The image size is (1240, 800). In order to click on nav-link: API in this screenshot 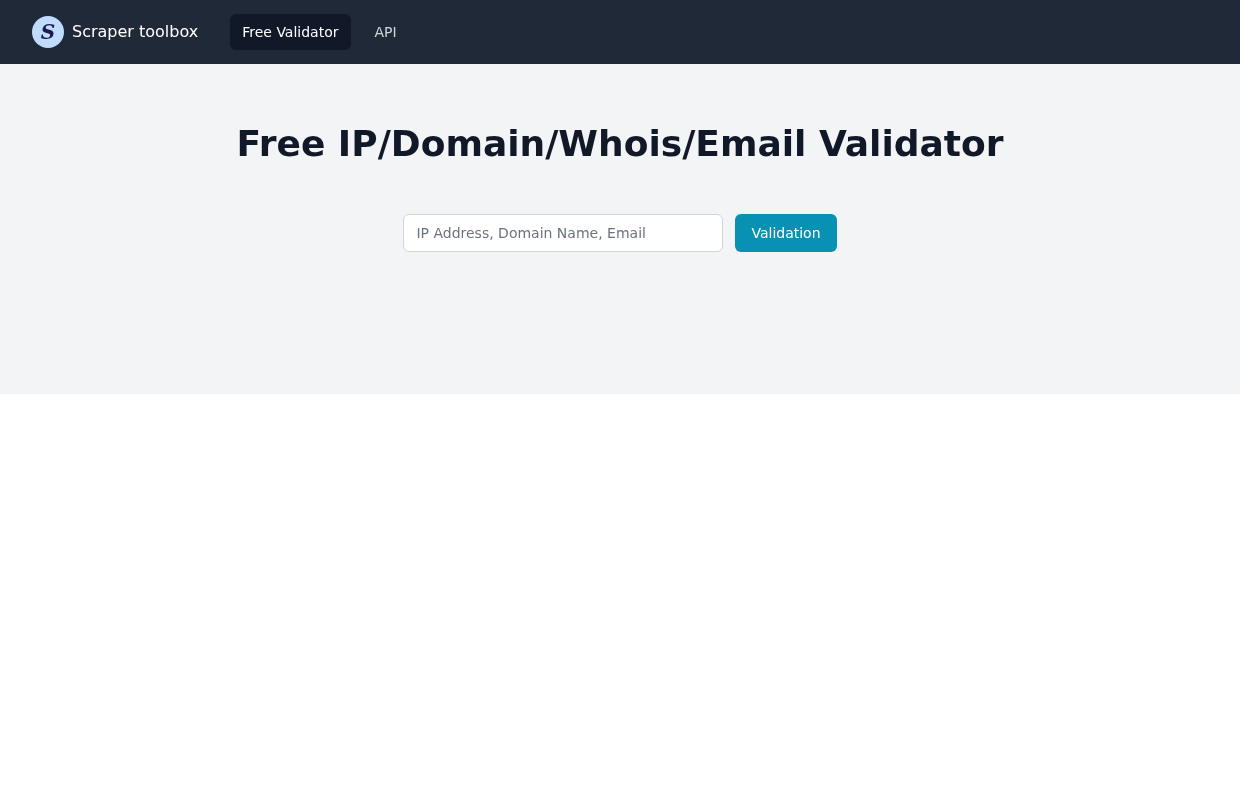, I will do `click(385, 32)`.